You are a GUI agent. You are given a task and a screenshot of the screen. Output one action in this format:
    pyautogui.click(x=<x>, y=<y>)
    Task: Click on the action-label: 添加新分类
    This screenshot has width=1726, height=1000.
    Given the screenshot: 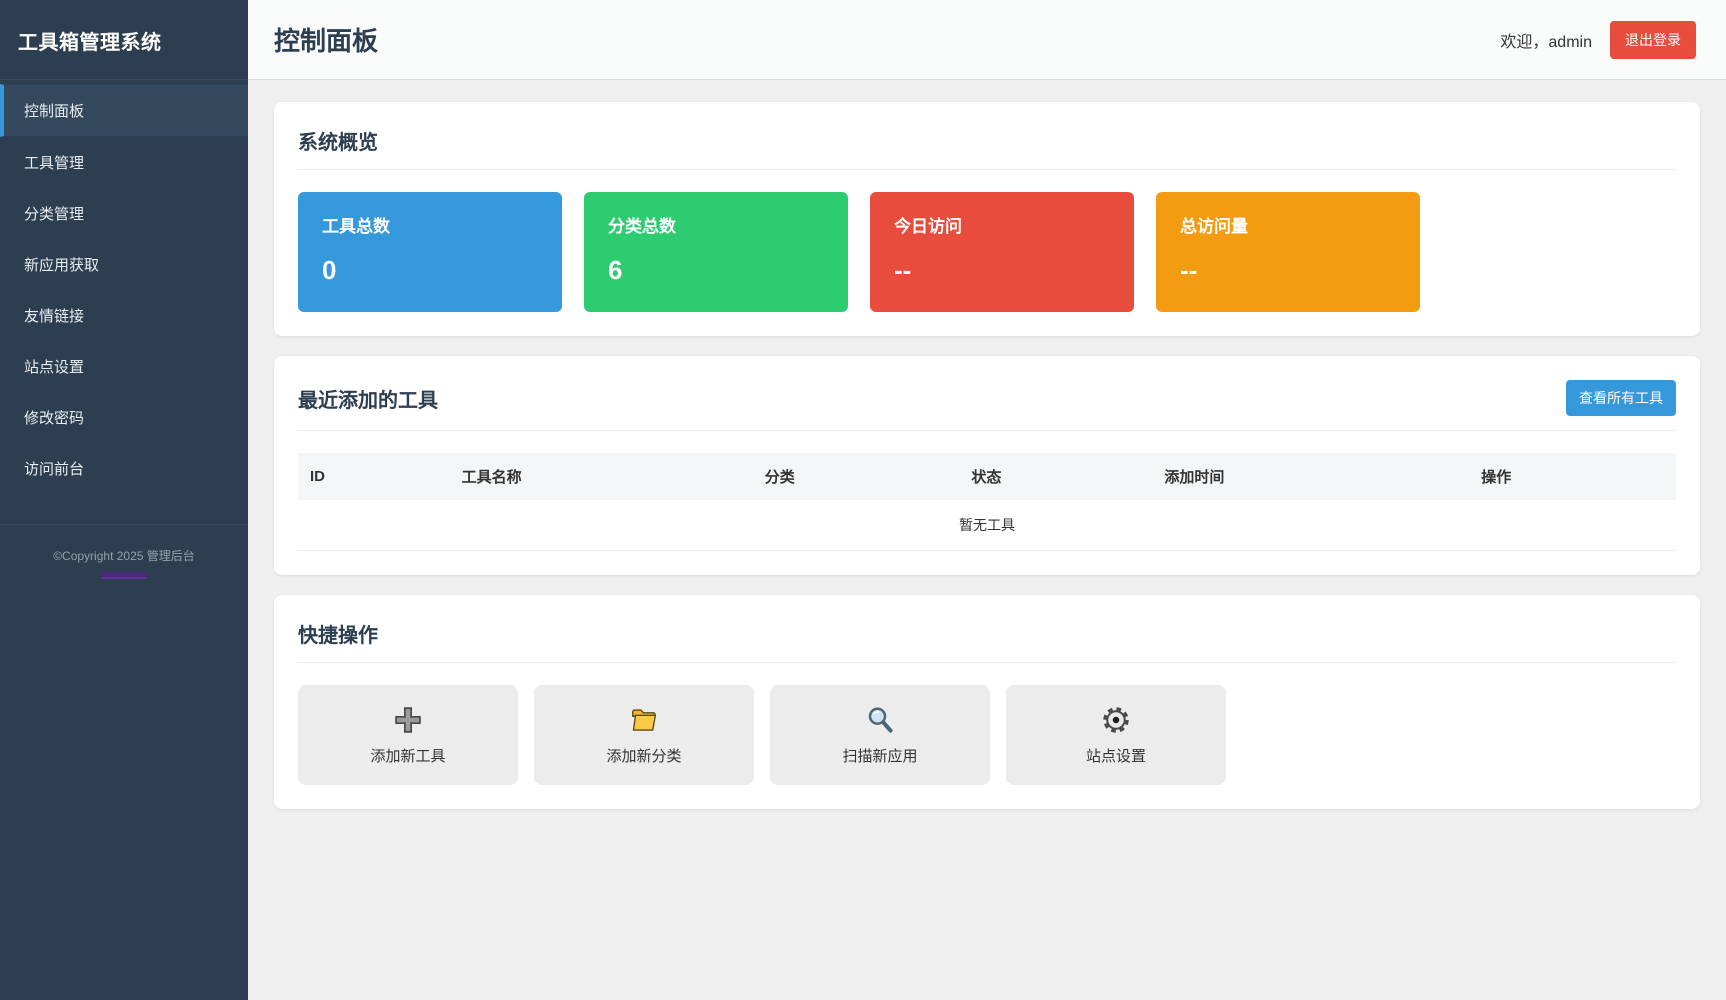 What is the action you would take?
    pyautogui.click(x=644, y=756)
    